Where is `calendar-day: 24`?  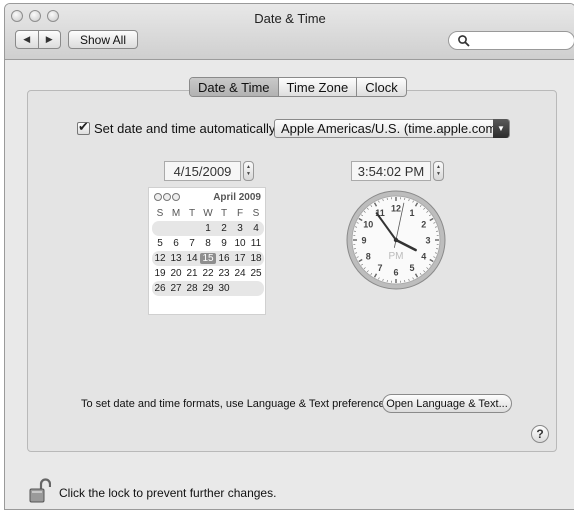 calendar-day: 24 is located at coordinates (240, 273).